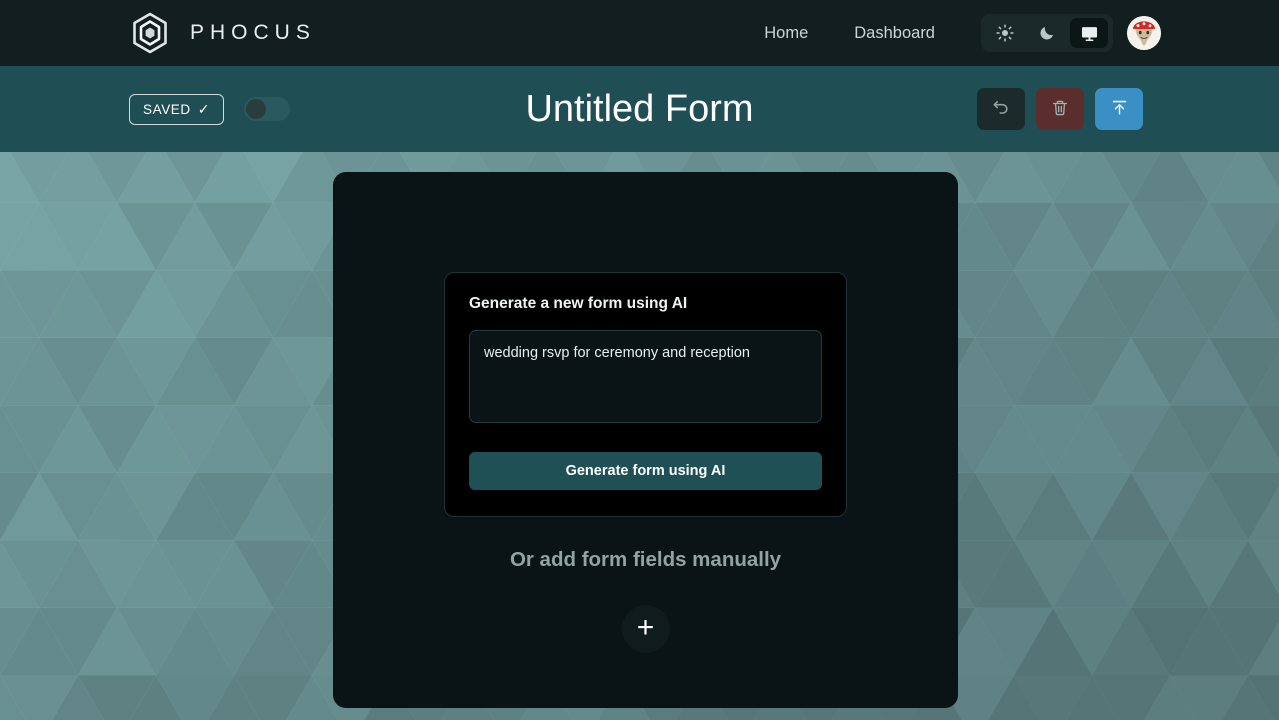 This screenshot has height=720, width=1279. Describe the element at coordinates (894, 33) in the screenshot. I see `nav-link-dashboard: Dashboard` at that location.